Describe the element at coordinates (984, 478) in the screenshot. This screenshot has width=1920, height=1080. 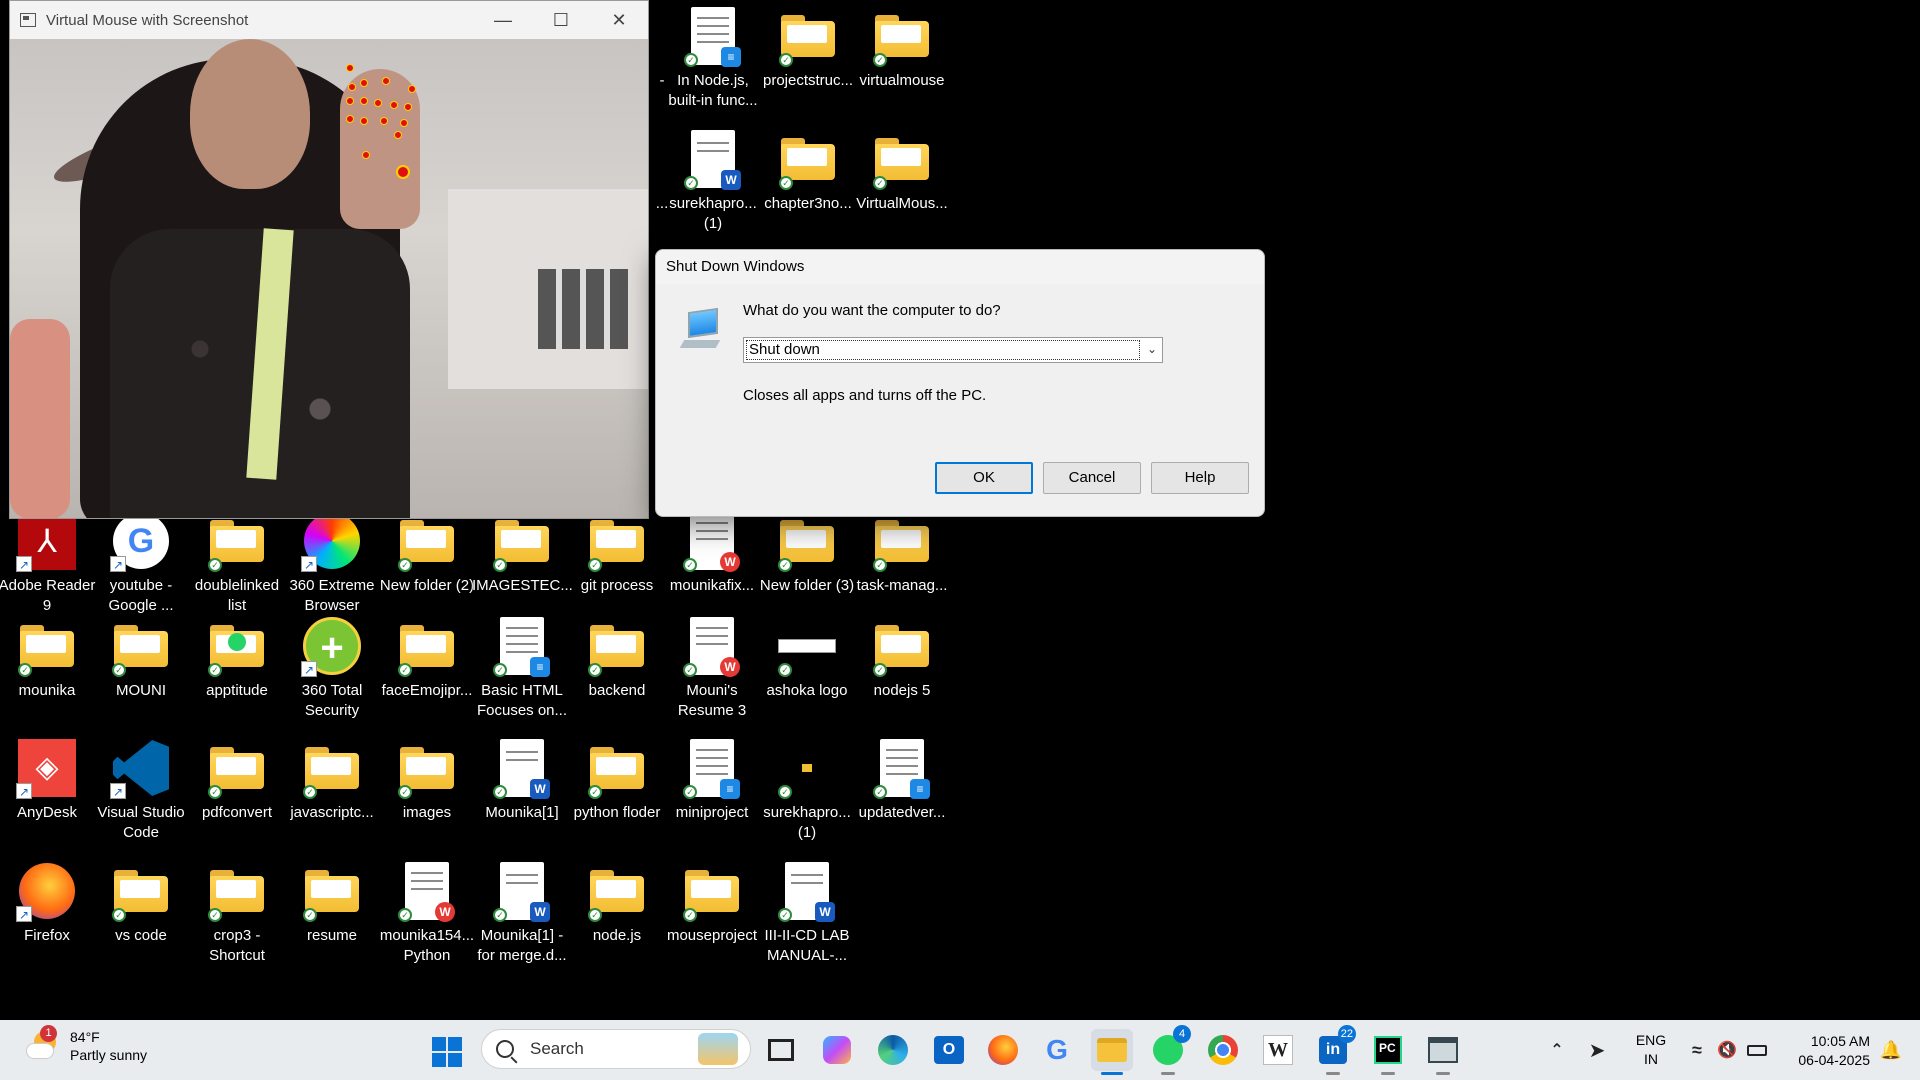
I see `ok-button: OK` at that location.